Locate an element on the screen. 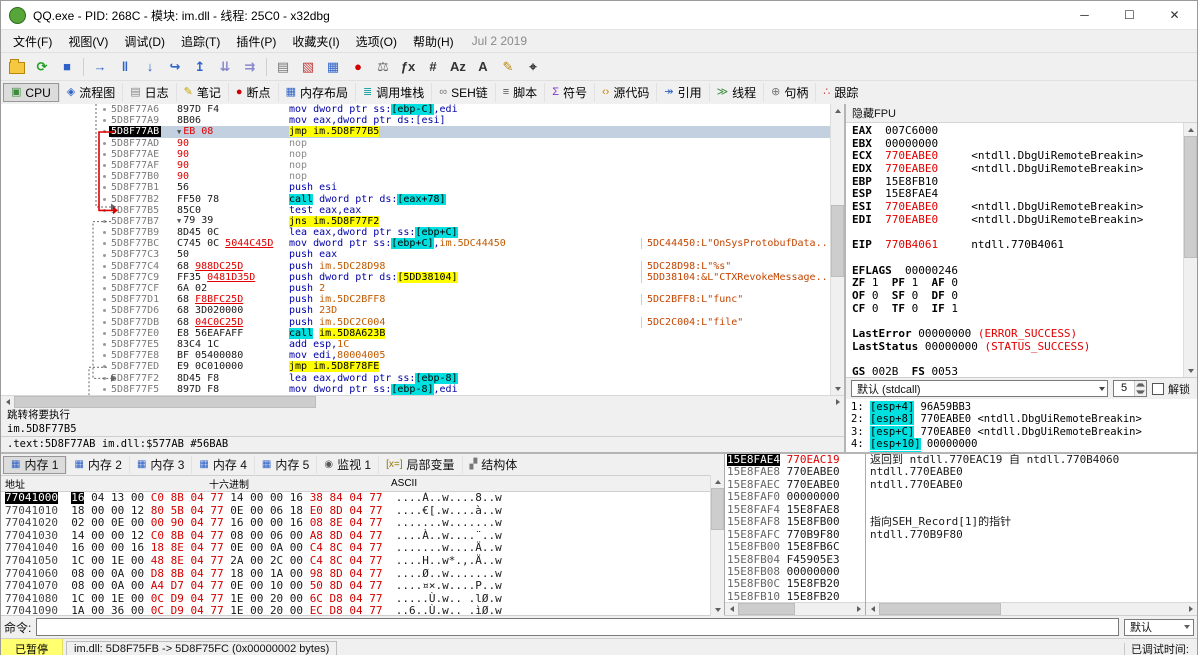  disasm-instruction-cell: call dword ptr ds:[eax+78] is located at coordinates (465, 199).